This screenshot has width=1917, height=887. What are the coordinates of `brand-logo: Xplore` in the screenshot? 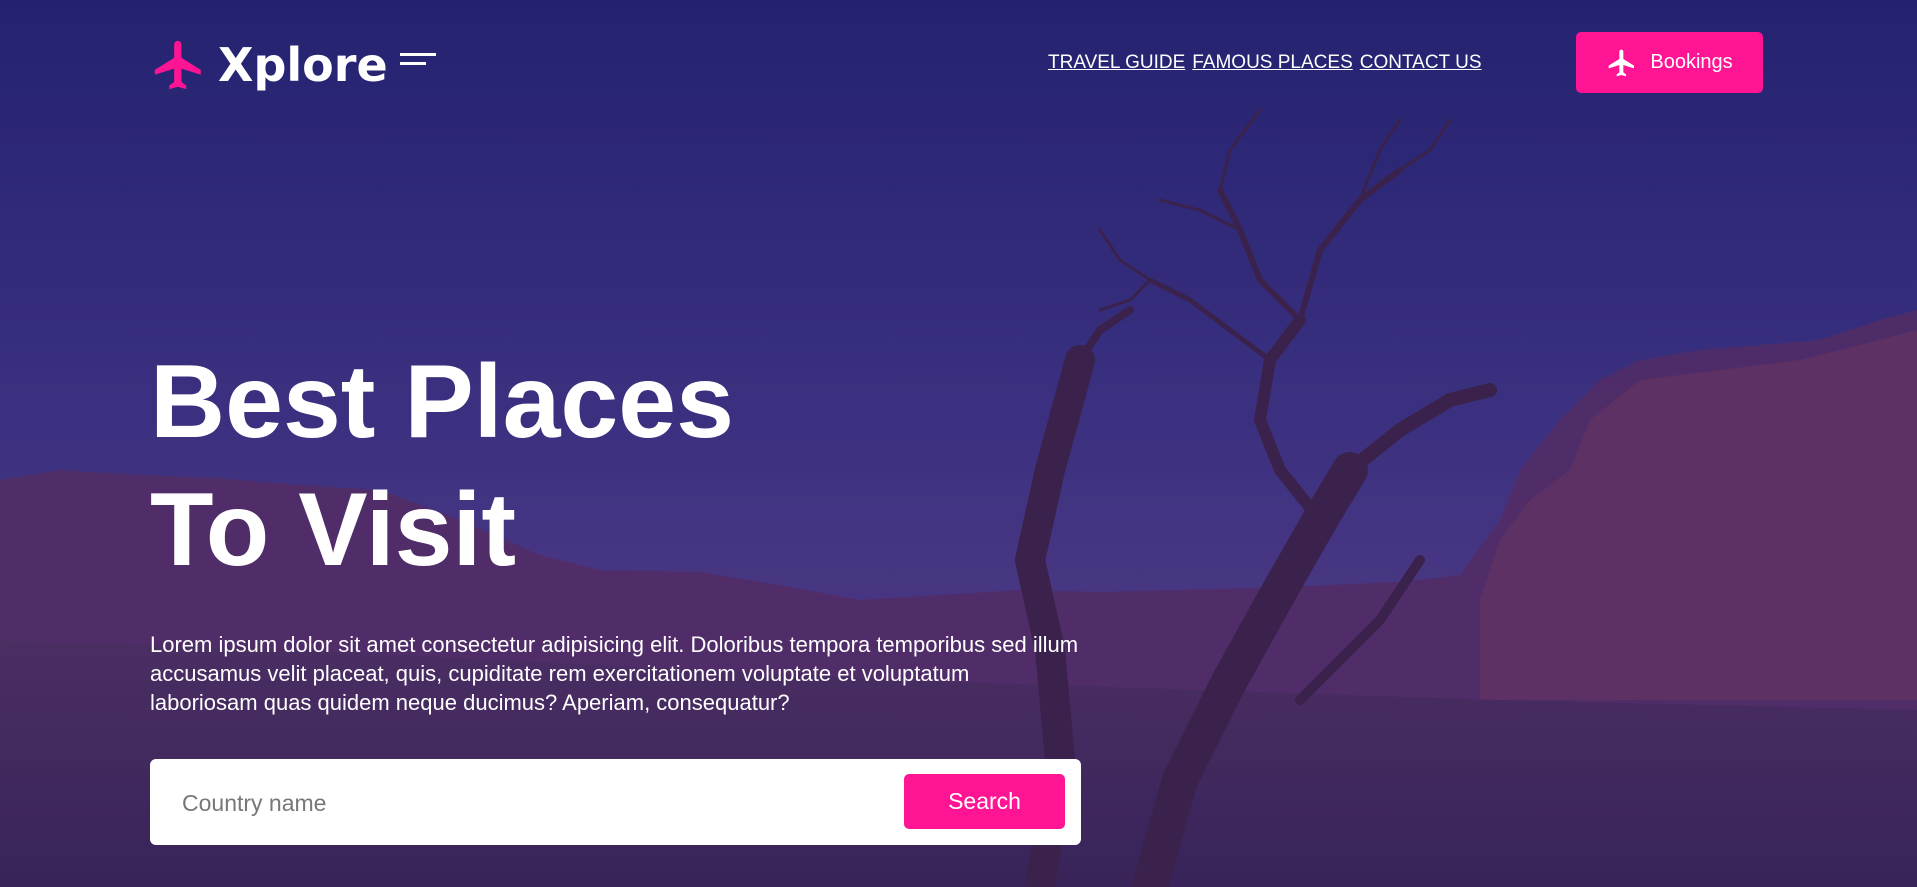 It's located at (294, 65).